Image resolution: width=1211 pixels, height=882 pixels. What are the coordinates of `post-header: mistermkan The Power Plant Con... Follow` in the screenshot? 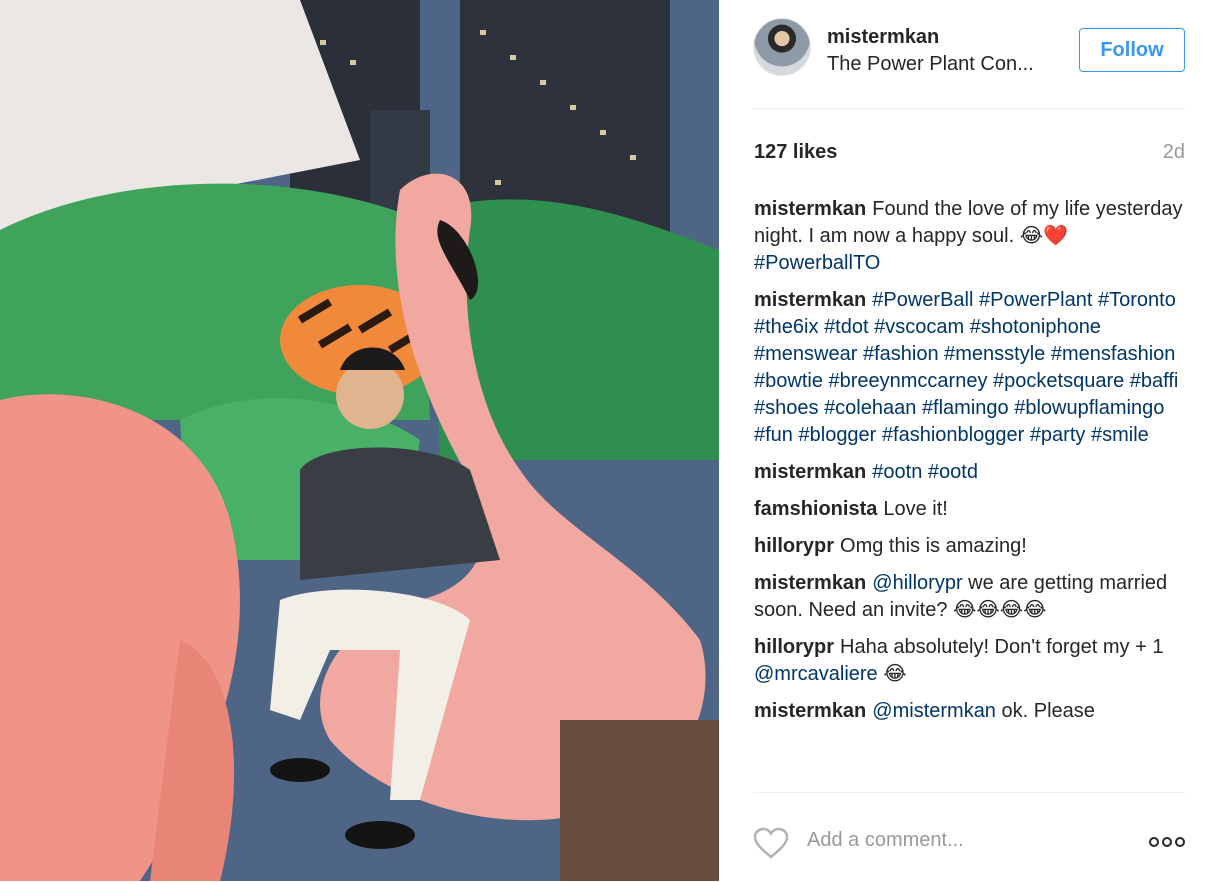 It's located at (969, 63).